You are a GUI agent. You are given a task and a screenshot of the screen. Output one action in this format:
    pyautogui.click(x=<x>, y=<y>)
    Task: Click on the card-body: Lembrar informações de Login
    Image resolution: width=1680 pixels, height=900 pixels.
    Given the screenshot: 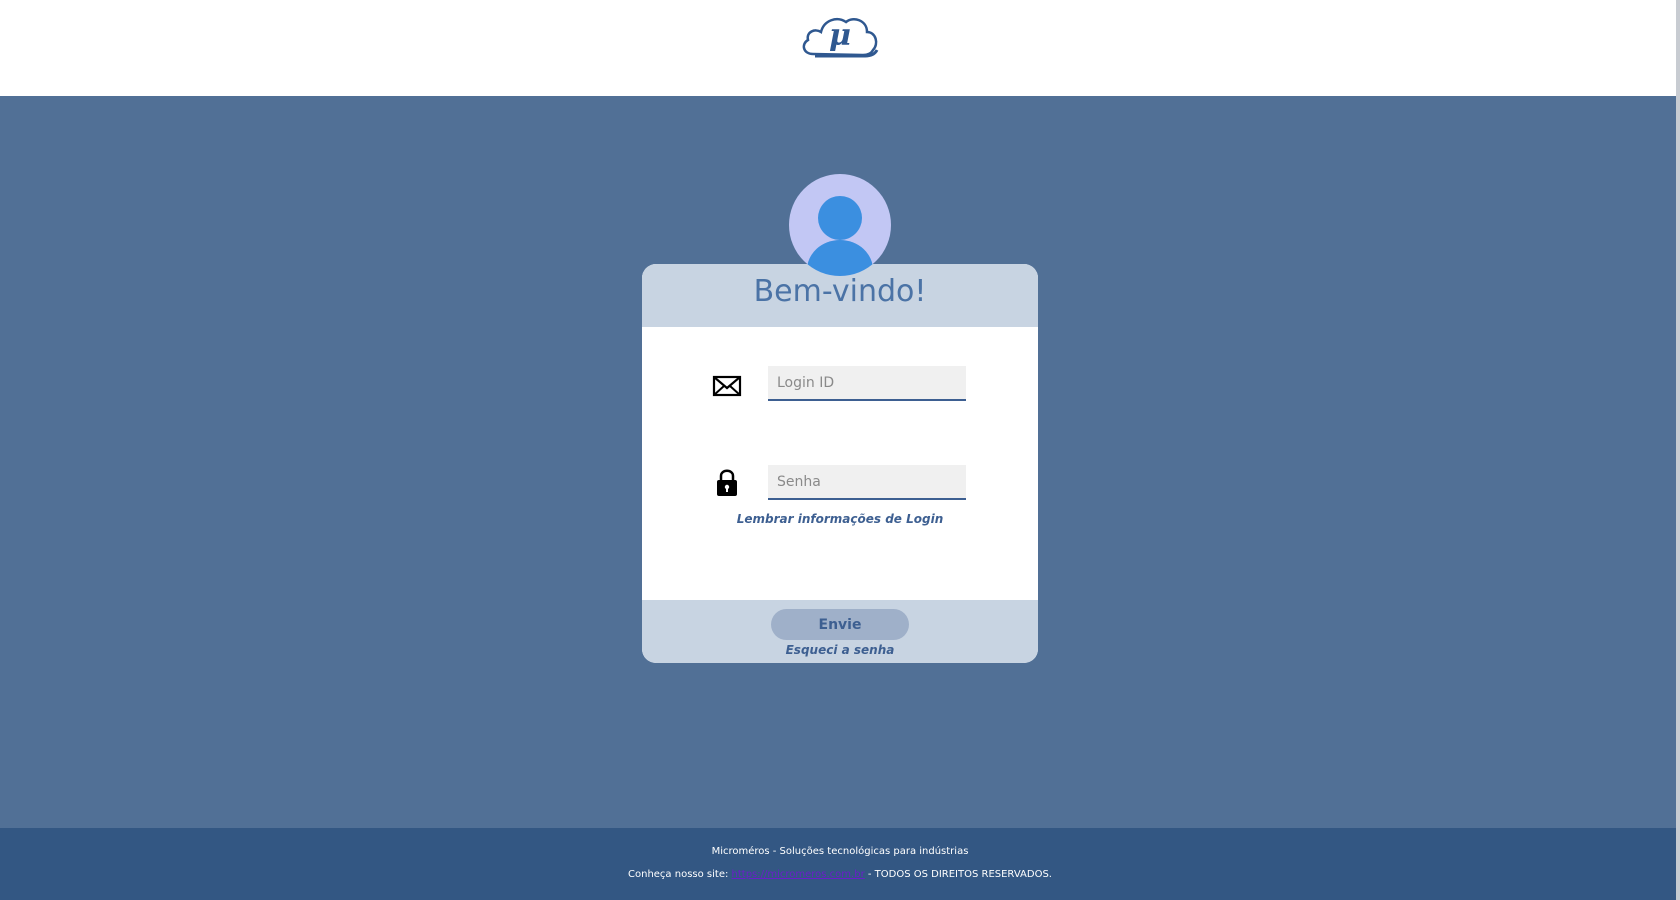 What is the action you would take?
    pyautogui.click(x=840, y=463)
    